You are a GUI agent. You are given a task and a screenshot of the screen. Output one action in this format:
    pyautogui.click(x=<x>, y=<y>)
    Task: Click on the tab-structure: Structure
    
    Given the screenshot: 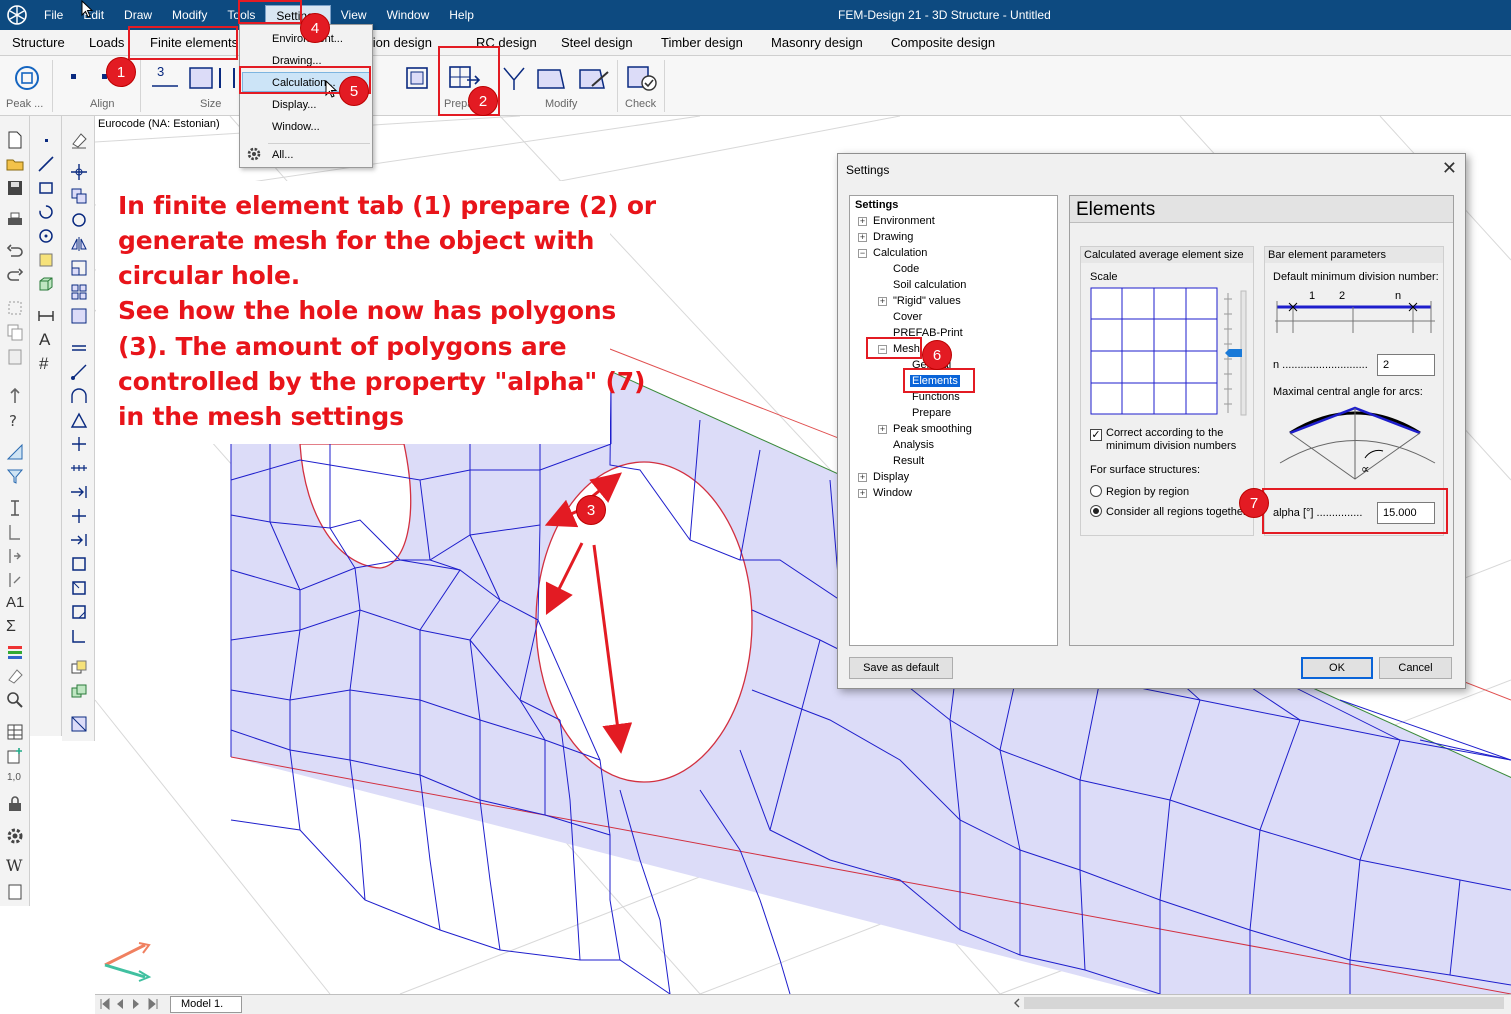 What is the action you would take?
    pyautogui.click(x=38, y=42)
    